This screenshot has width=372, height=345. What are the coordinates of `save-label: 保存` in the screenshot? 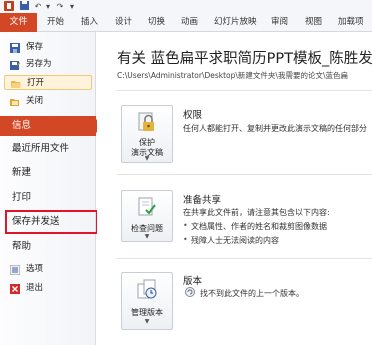 It's located at (35, 47).